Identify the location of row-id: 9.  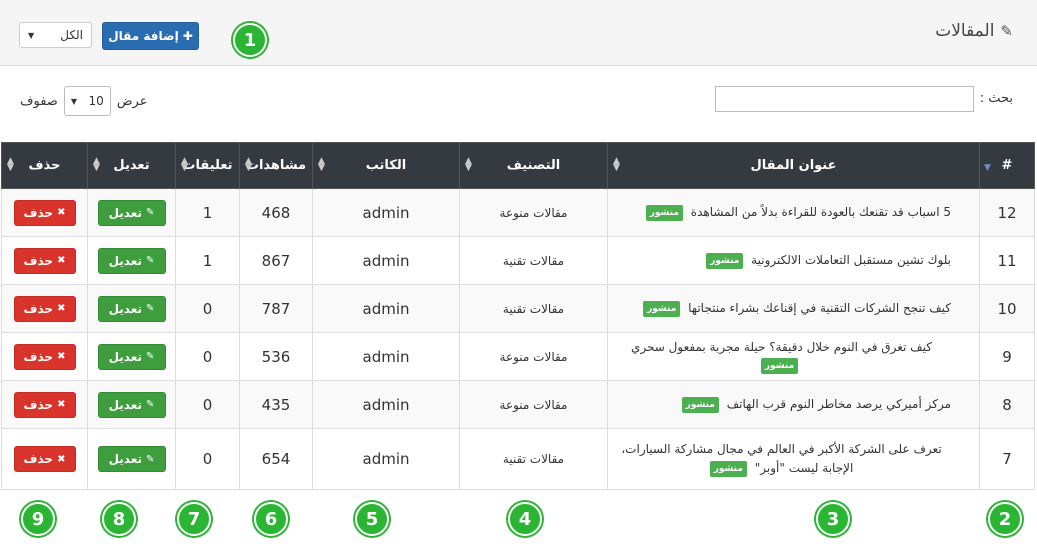
(1007, 356).